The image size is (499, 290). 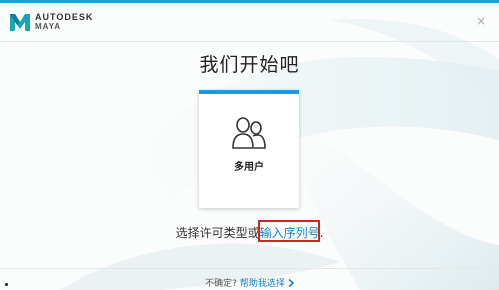 I want to click on corner-dot, so click(x=6, y=284).